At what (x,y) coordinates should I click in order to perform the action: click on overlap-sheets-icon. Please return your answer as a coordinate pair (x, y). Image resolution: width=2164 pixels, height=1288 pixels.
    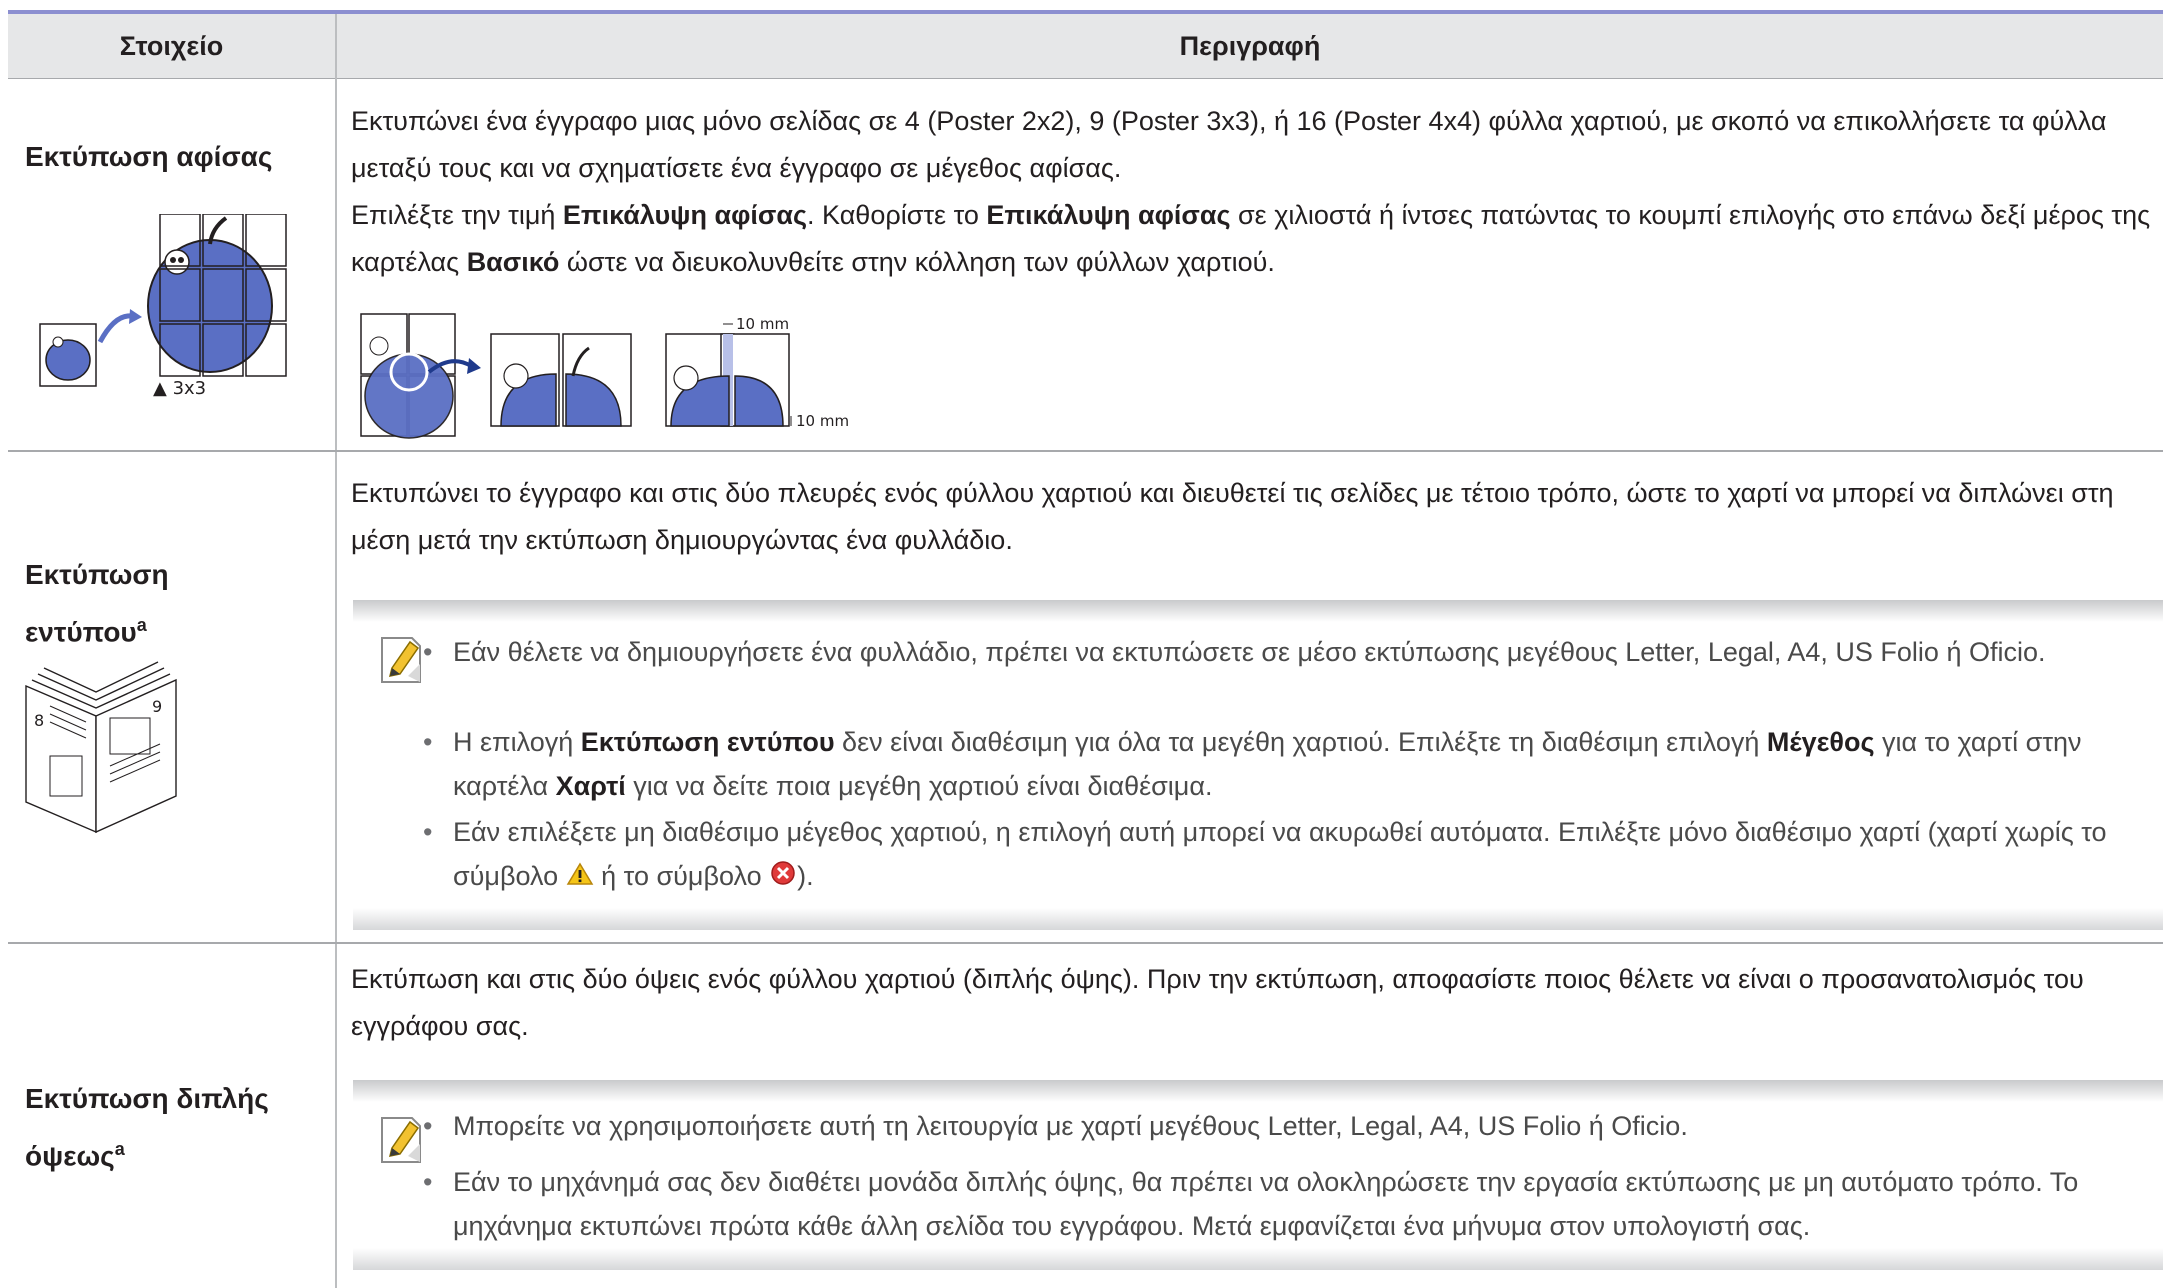
    Looking at the image, I should click on (728, 375).